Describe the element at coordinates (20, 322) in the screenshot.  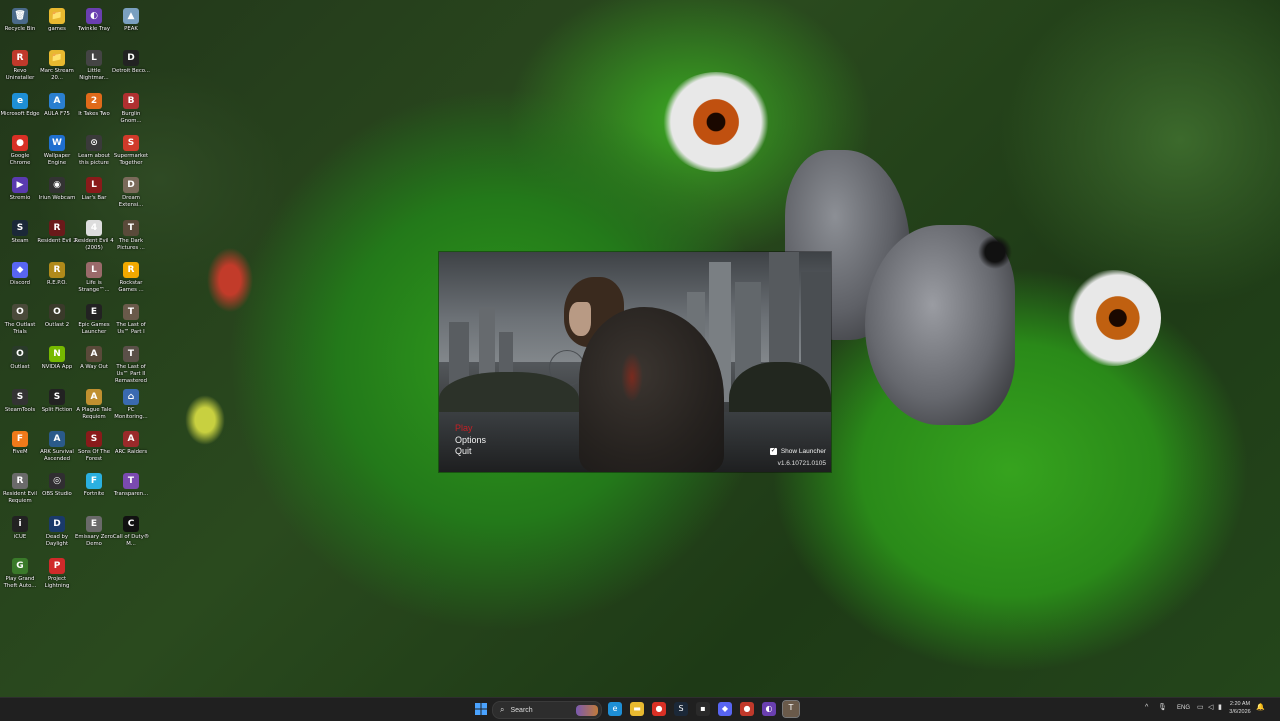
I see `desktop-icon: O The Outlast Trials` at that location.